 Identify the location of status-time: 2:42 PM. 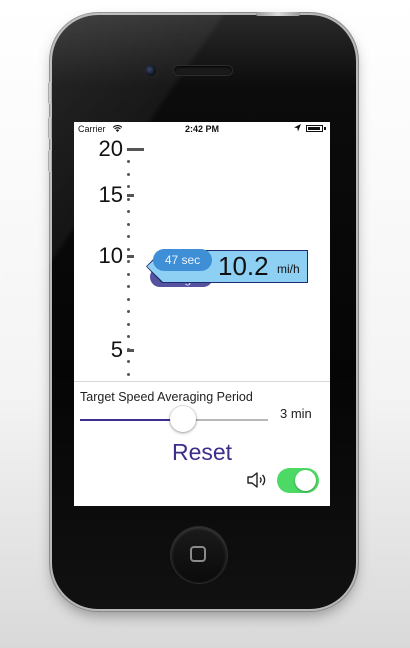
(201, 129).